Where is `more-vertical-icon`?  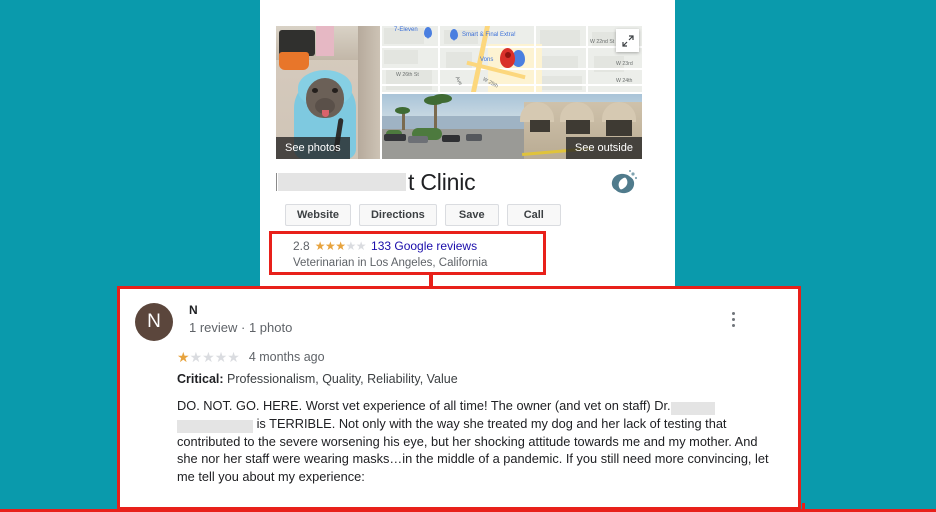
more-vertical-icon is located at coordinates (733, 319).